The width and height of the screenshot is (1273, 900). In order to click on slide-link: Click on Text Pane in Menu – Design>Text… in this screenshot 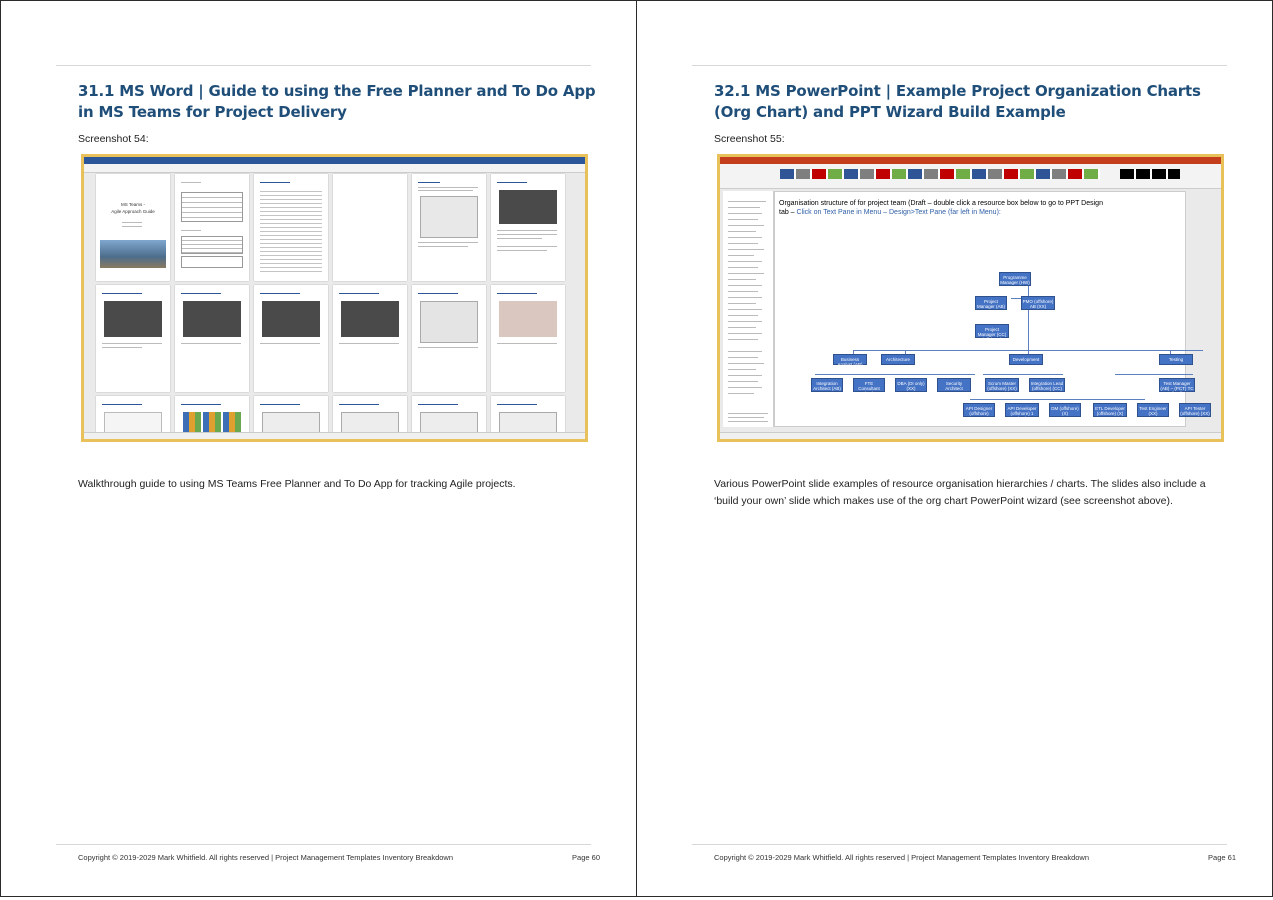, I will do `click(898, 212)`.